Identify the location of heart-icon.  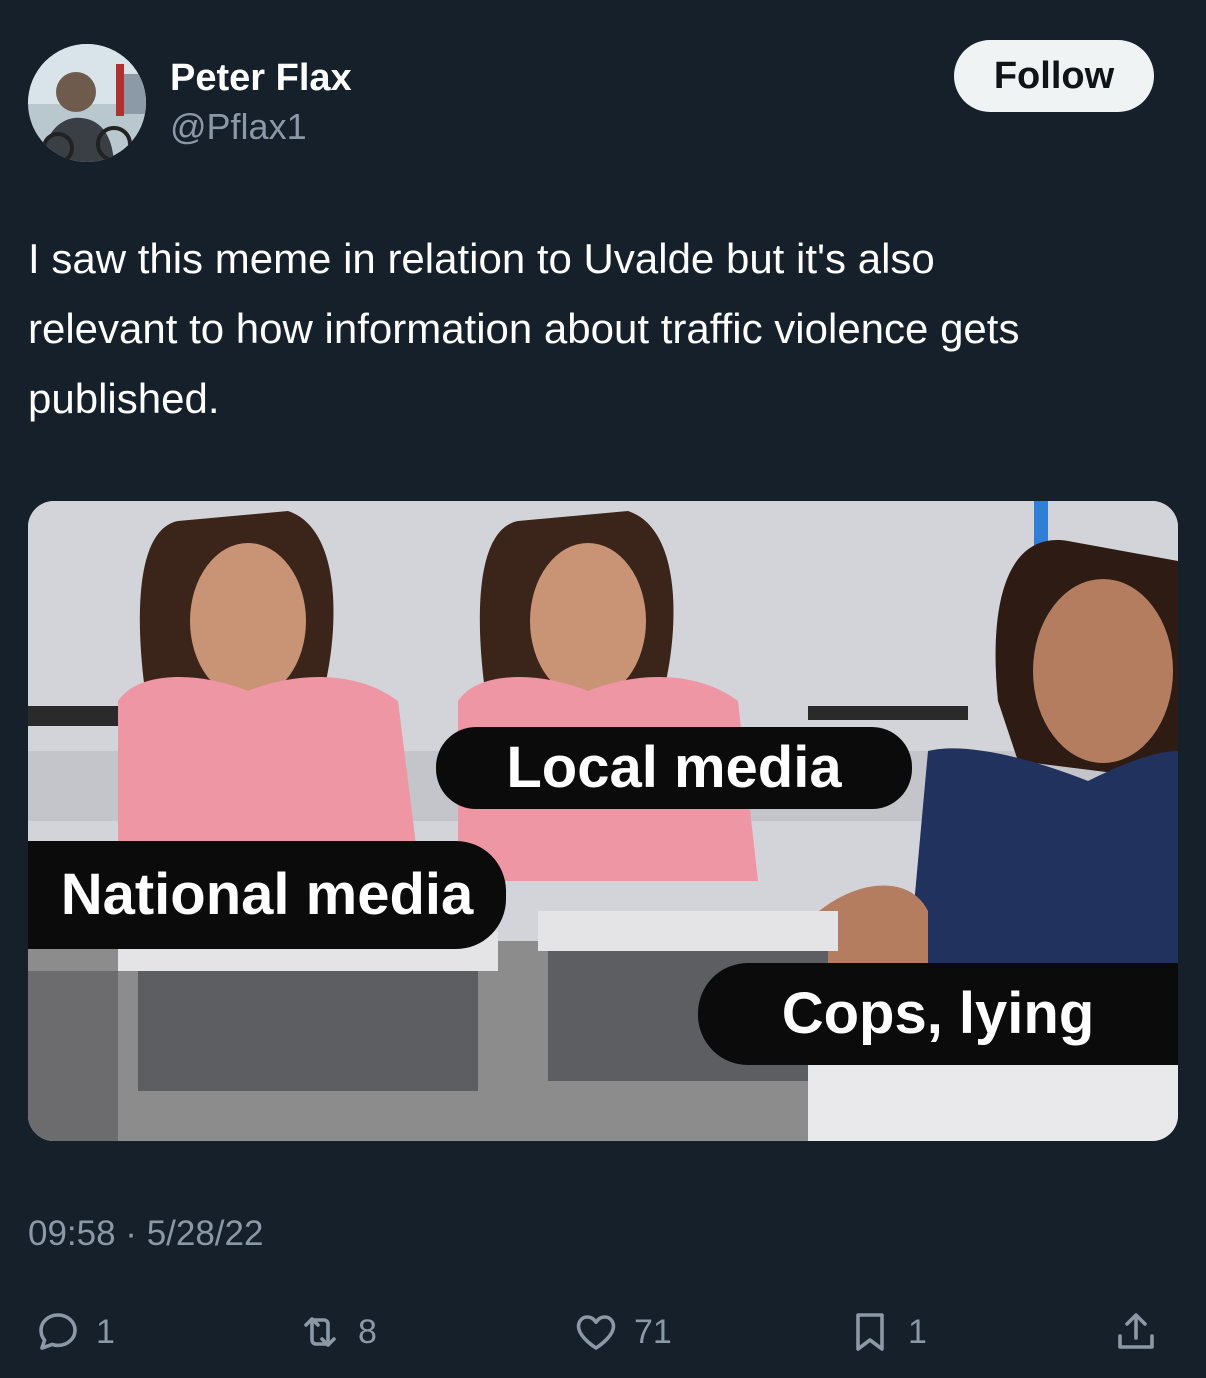
(596, 1332).